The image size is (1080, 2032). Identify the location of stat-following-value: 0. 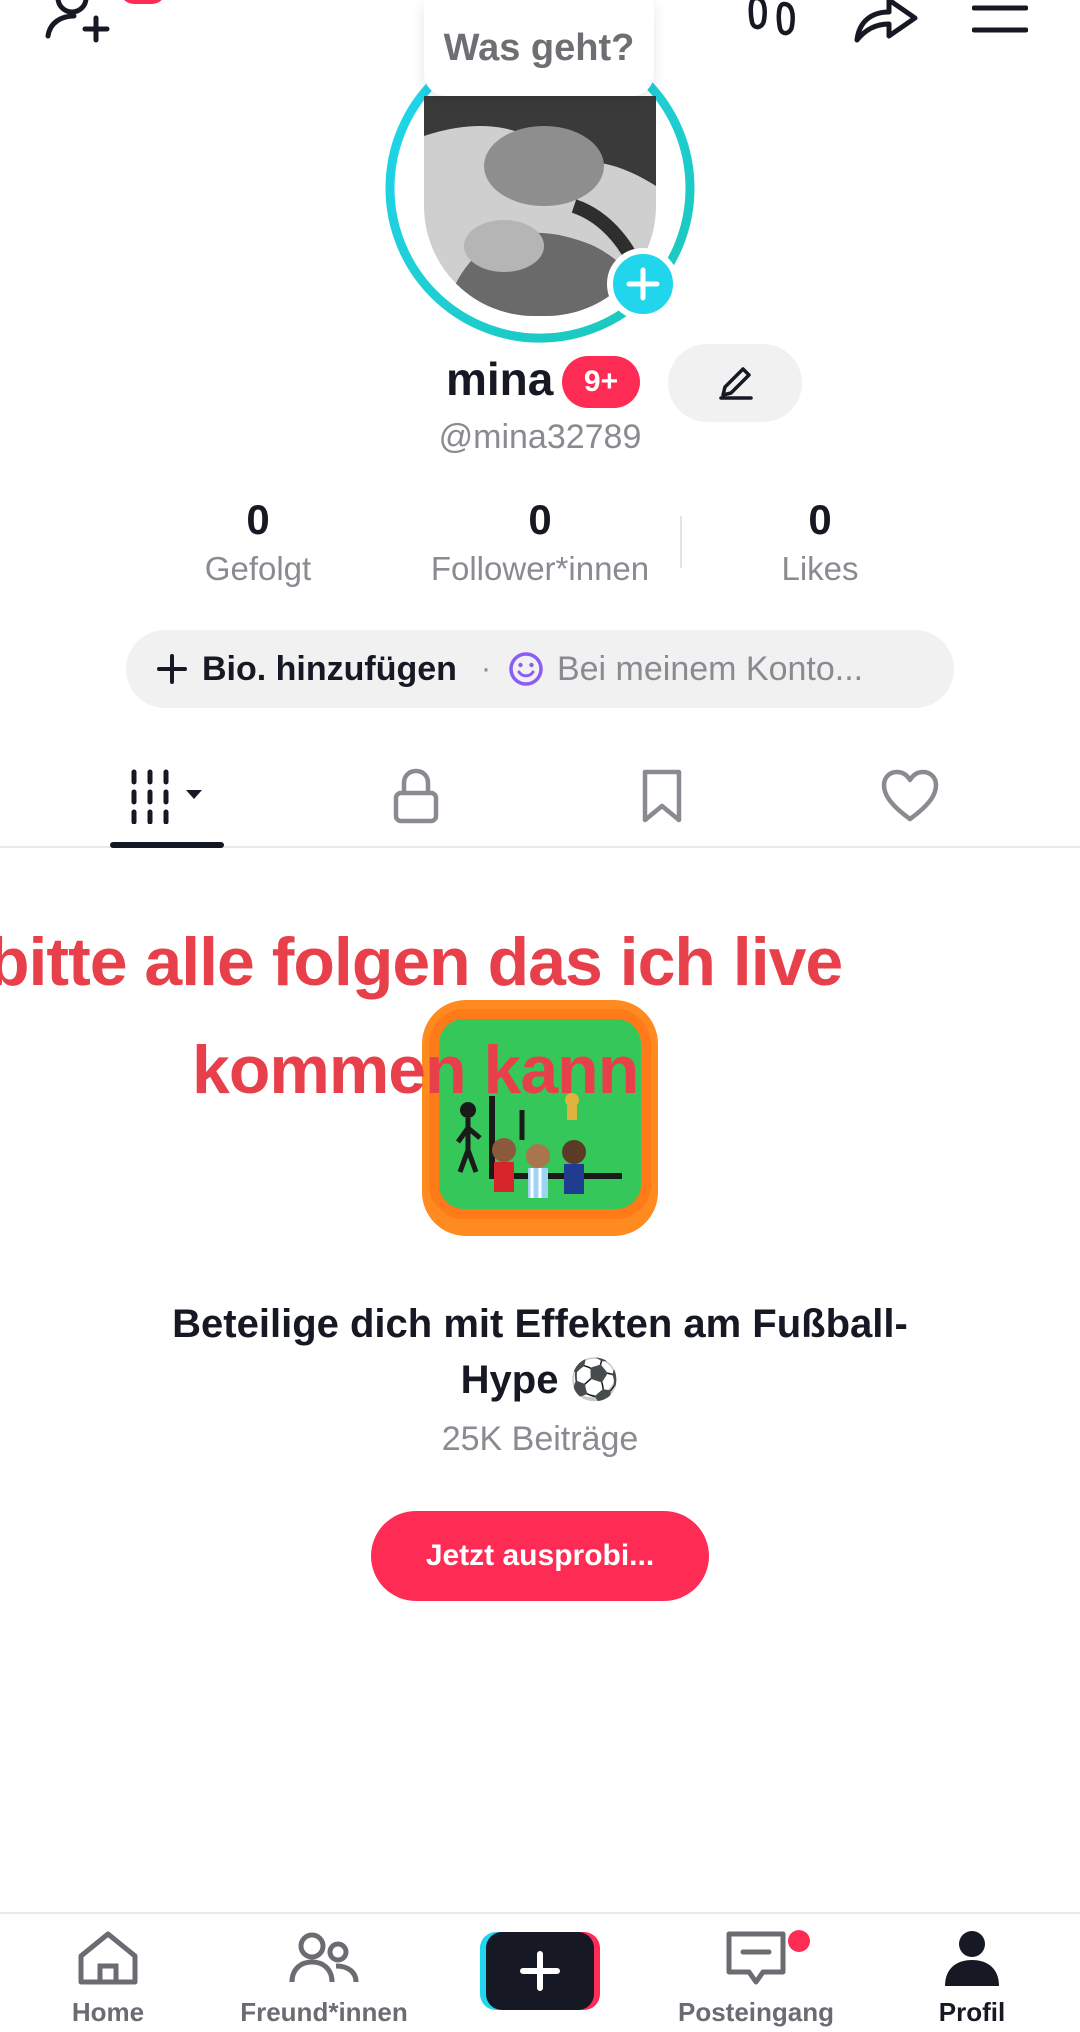
(258, 519).